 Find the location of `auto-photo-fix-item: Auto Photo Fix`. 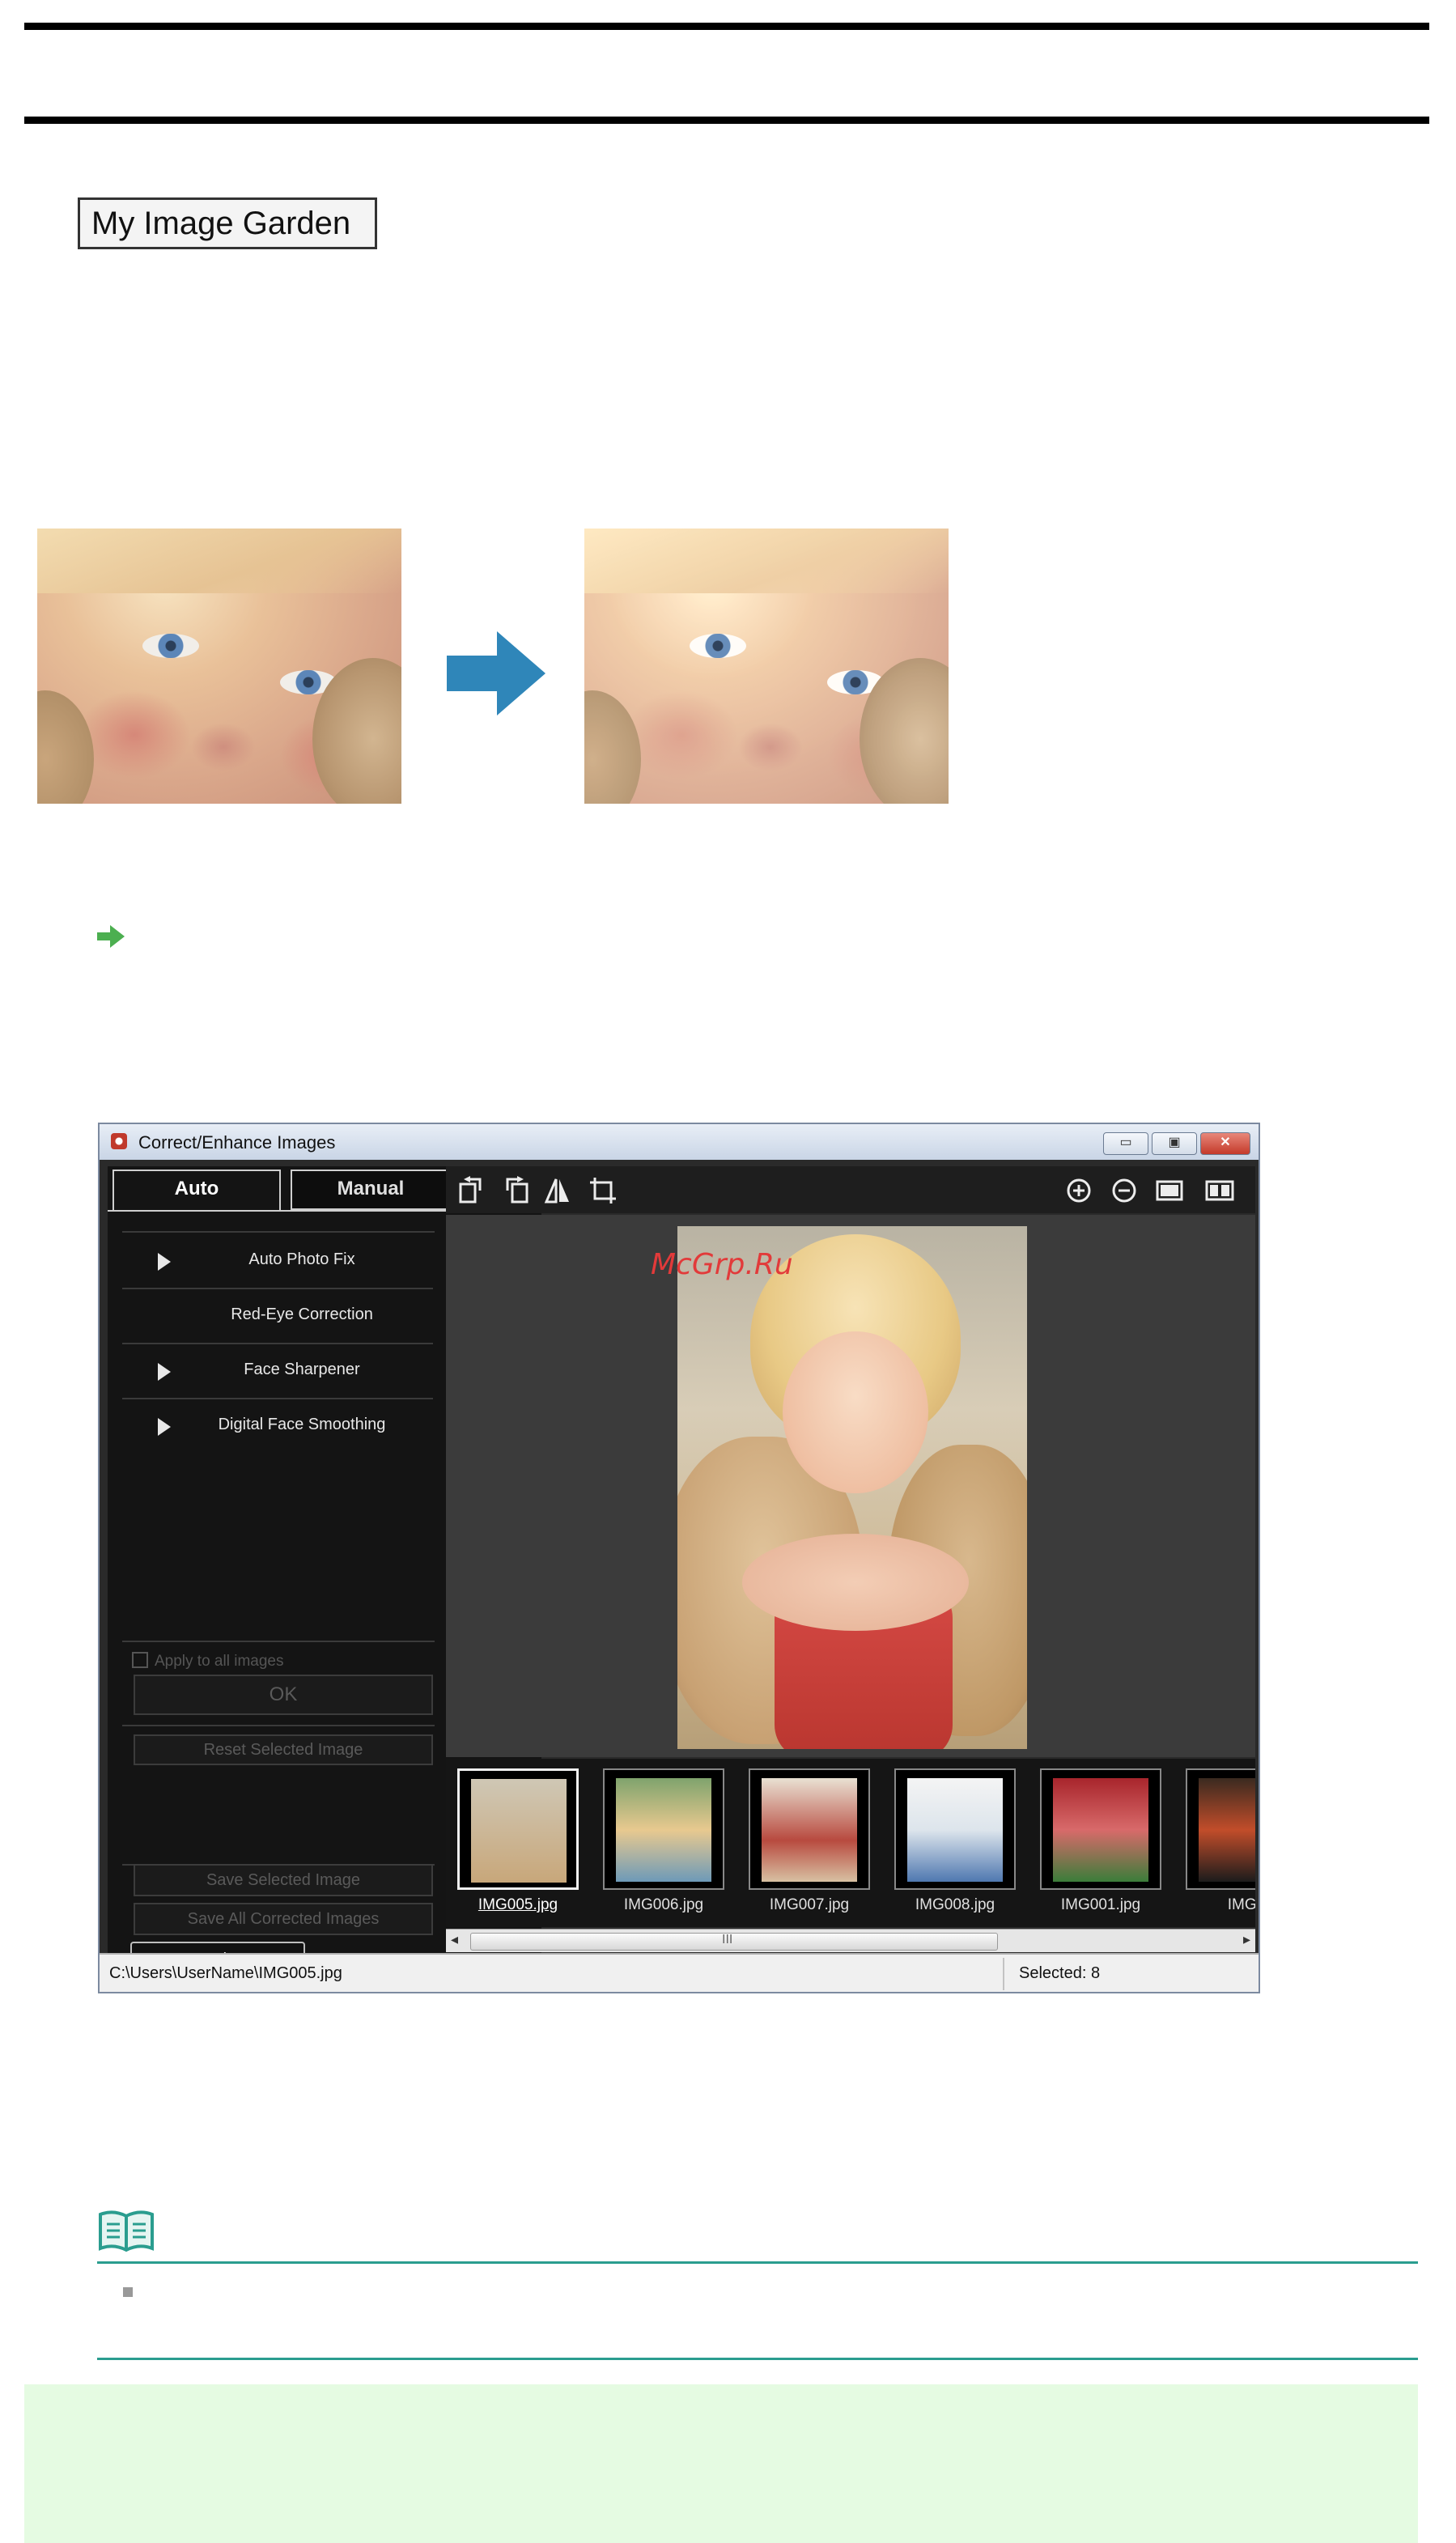

auto-photo-fix-item: Auto Photo Fix is located at coordinates (278, 1262).